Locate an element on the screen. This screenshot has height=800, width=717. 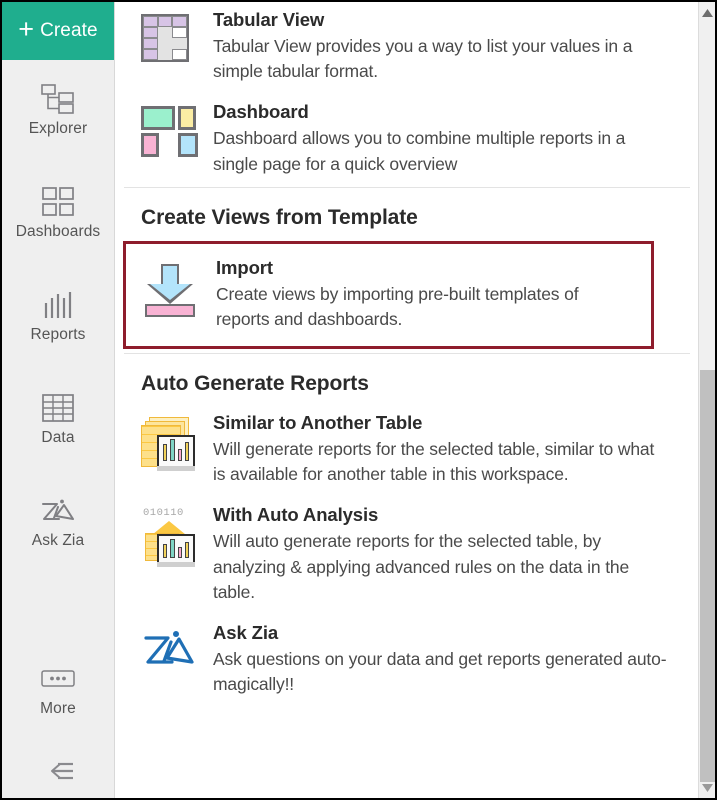
dashboards-grid-icon is located at coordinates (58, 202).